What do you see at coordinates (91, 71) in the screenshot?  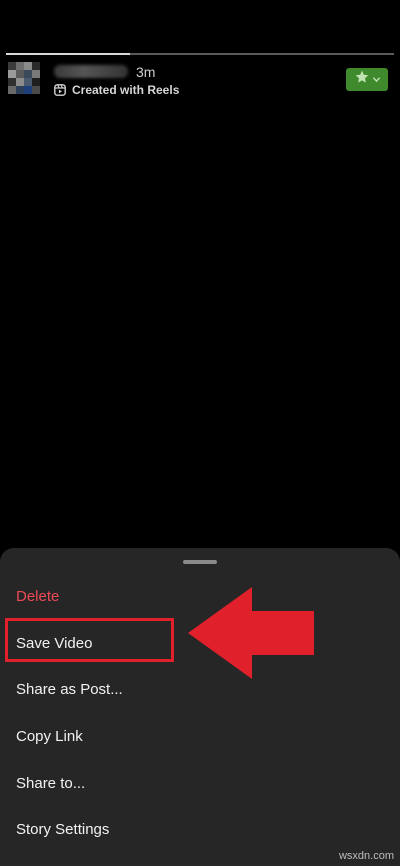 I see `username-blurred` at bounding box center [91, 71].